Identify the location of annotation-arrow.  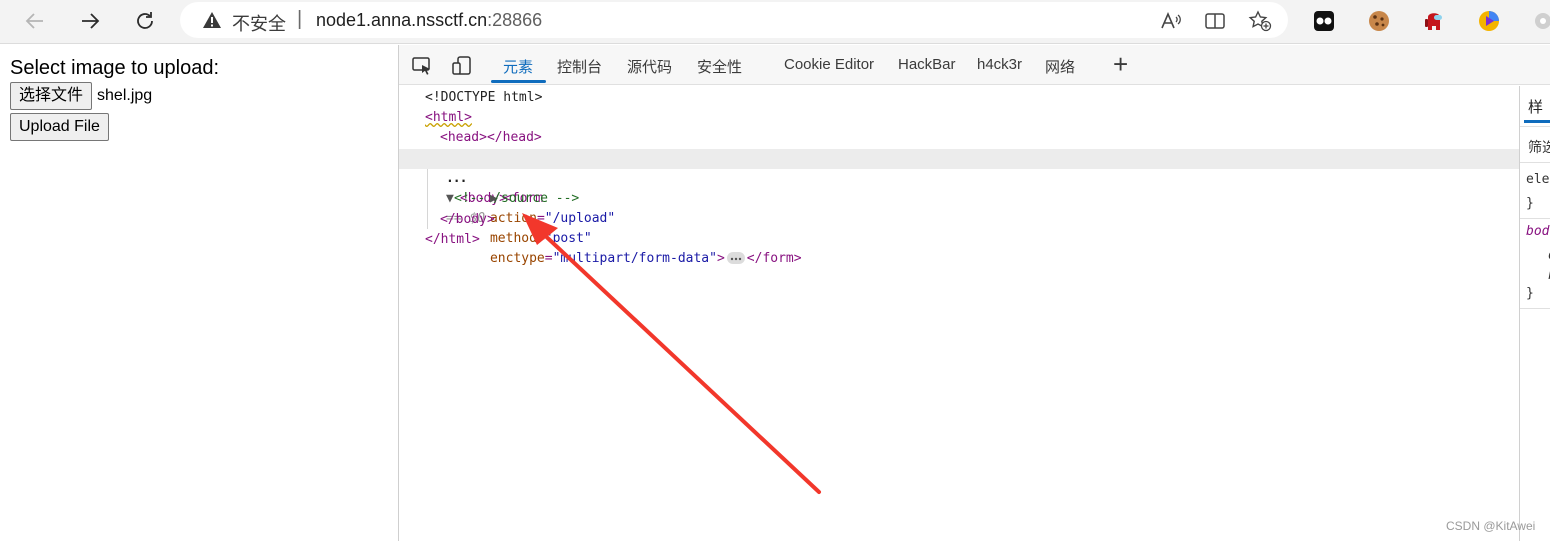
(671, 353).